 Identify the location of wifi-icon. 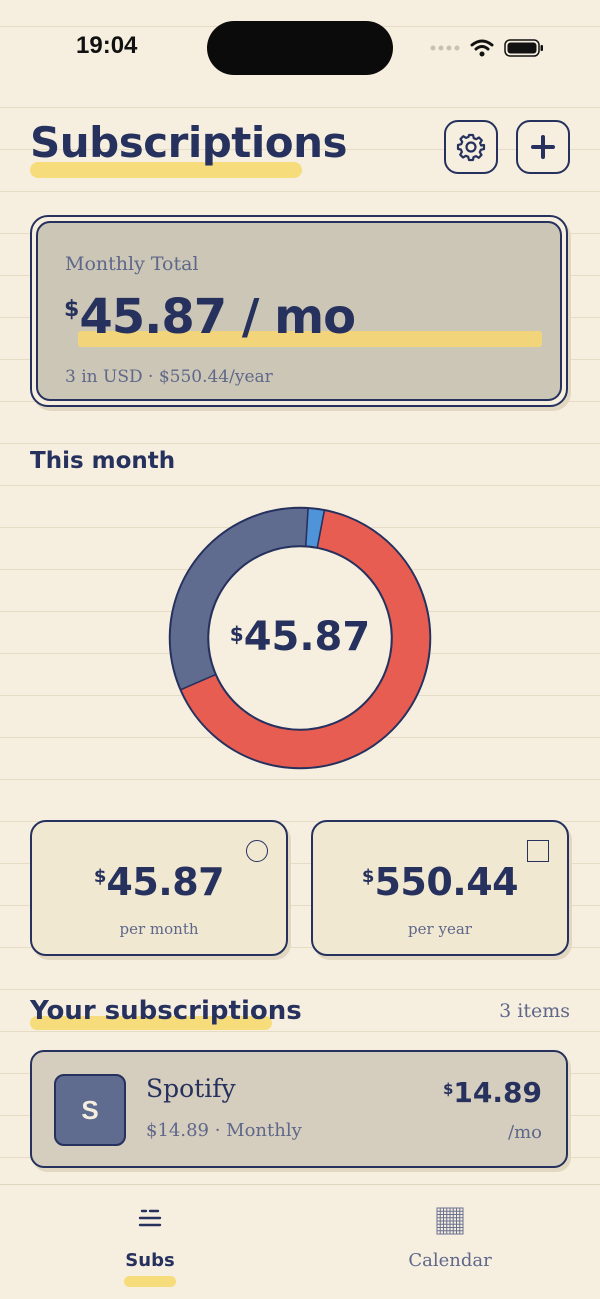
(482, 48).